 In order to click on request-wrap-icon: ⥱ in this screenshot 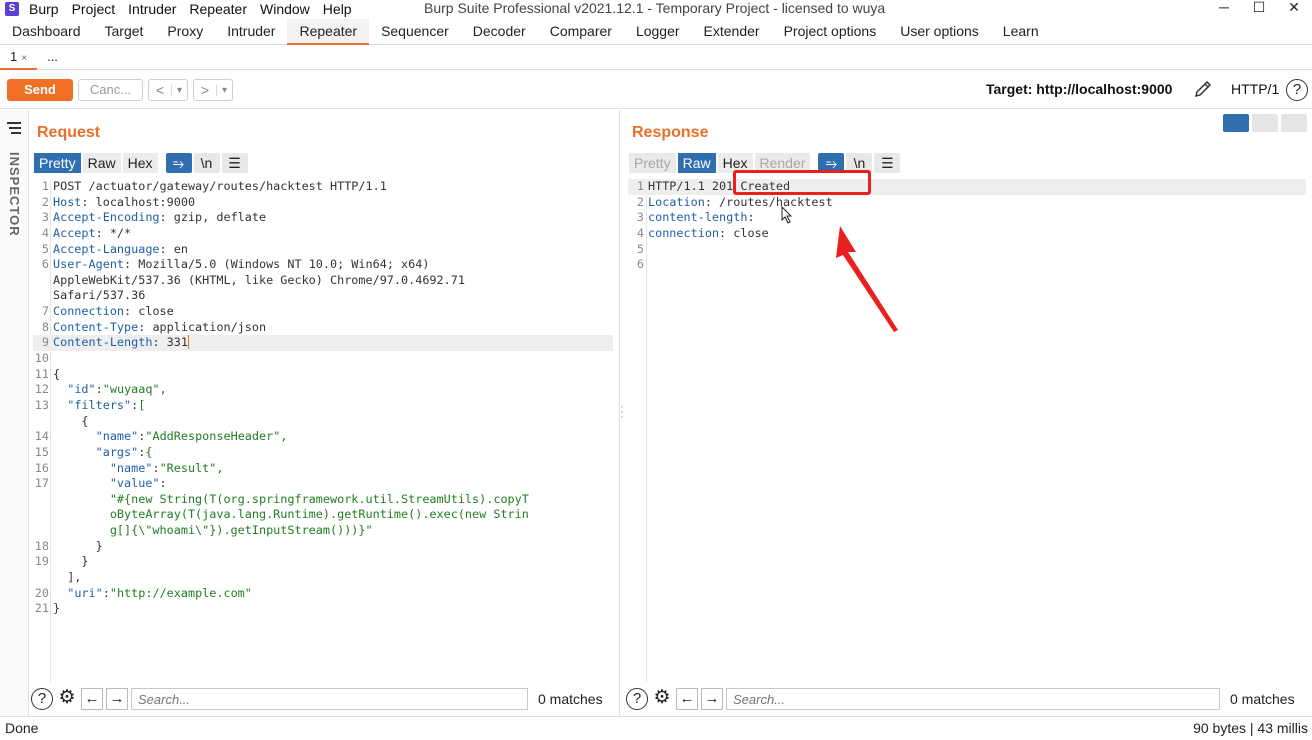, I will do `click(178, 163)`.